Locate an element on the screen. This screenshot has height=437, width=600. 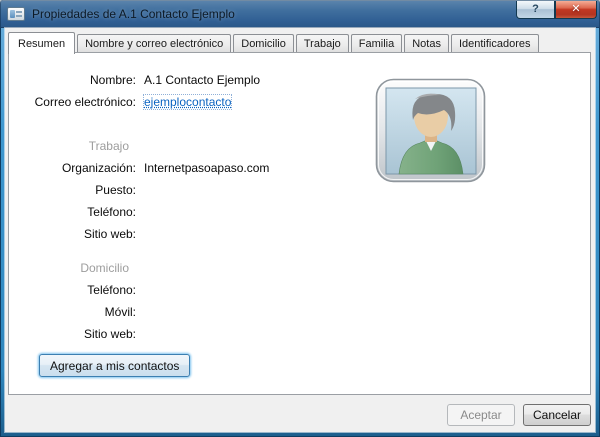
cancel-button: Cancelar is located at coordinates (557, 415).